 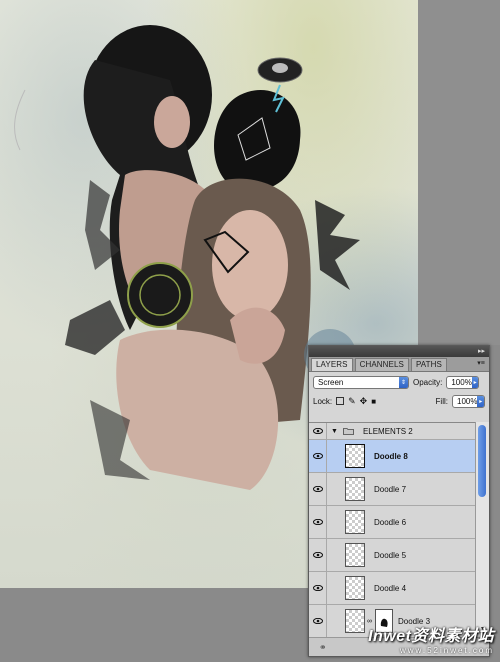 I want to click on layer-row: Doodle 8, so click(x=392, y=456).